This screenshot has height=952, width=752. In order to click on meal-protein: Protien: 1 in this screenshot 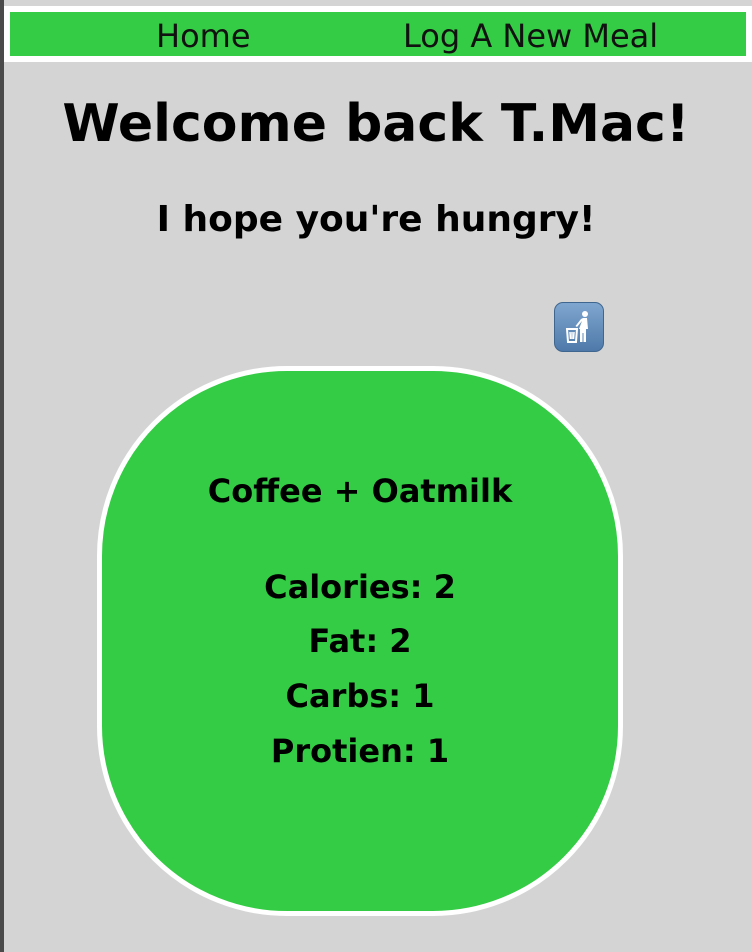, I will do `click(360, 751)`.